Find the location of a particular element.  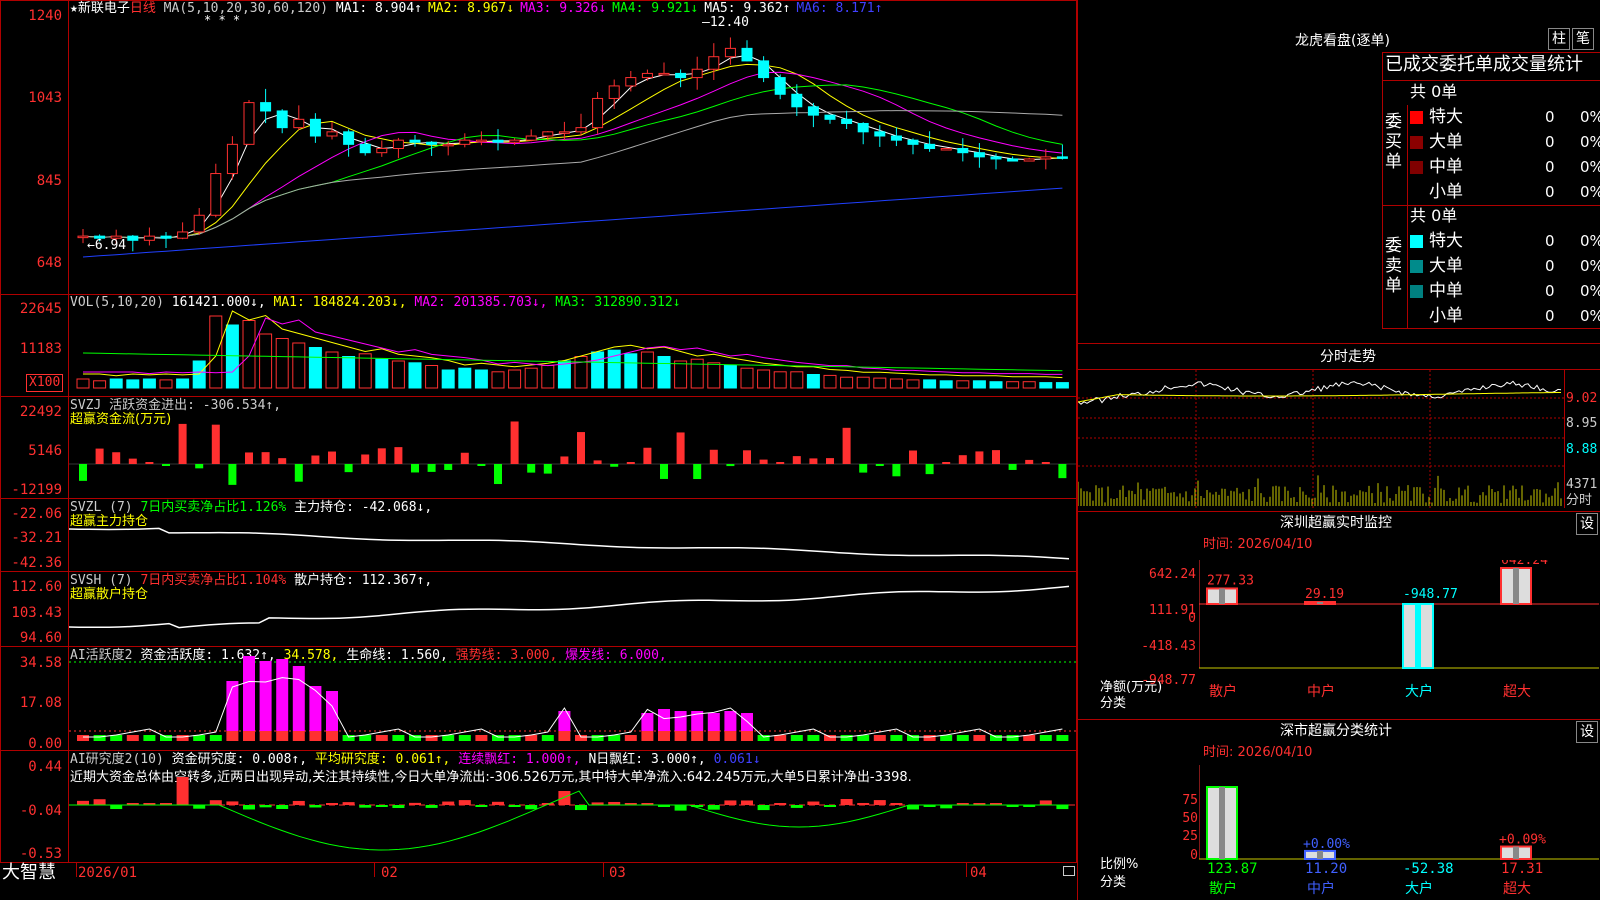

svzj-flow-chart is located at coordinates (572, 447).